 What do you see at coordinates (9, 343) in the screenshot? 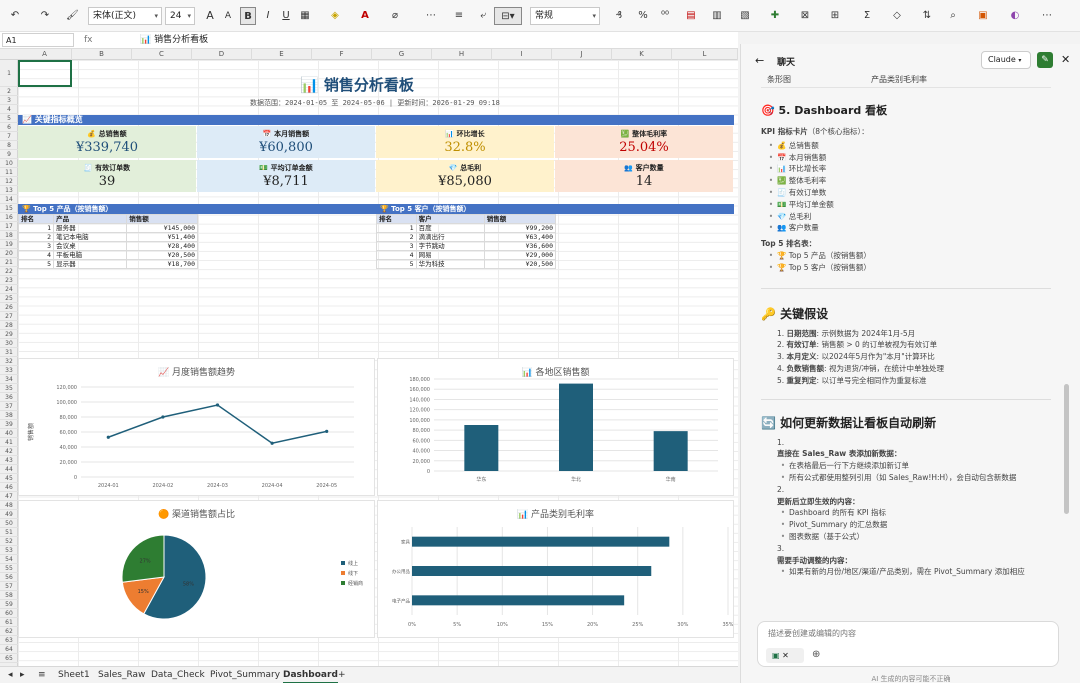
I see `row-header: 30` at bounding box center [9, 343].